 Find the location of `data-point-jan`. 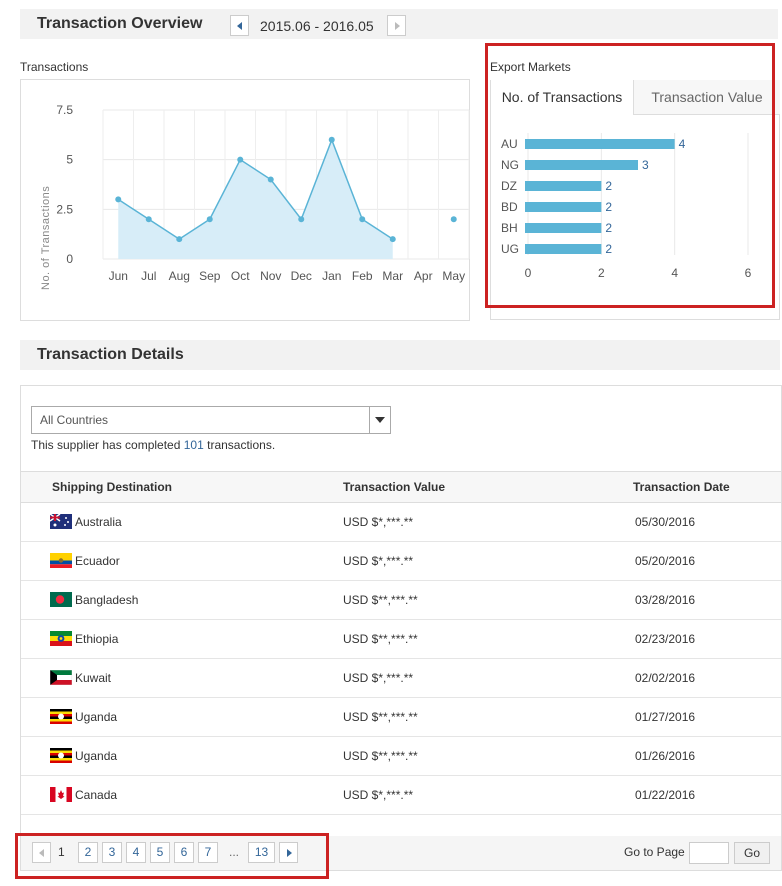

data-point-jan is located at coordinates (331, 139).